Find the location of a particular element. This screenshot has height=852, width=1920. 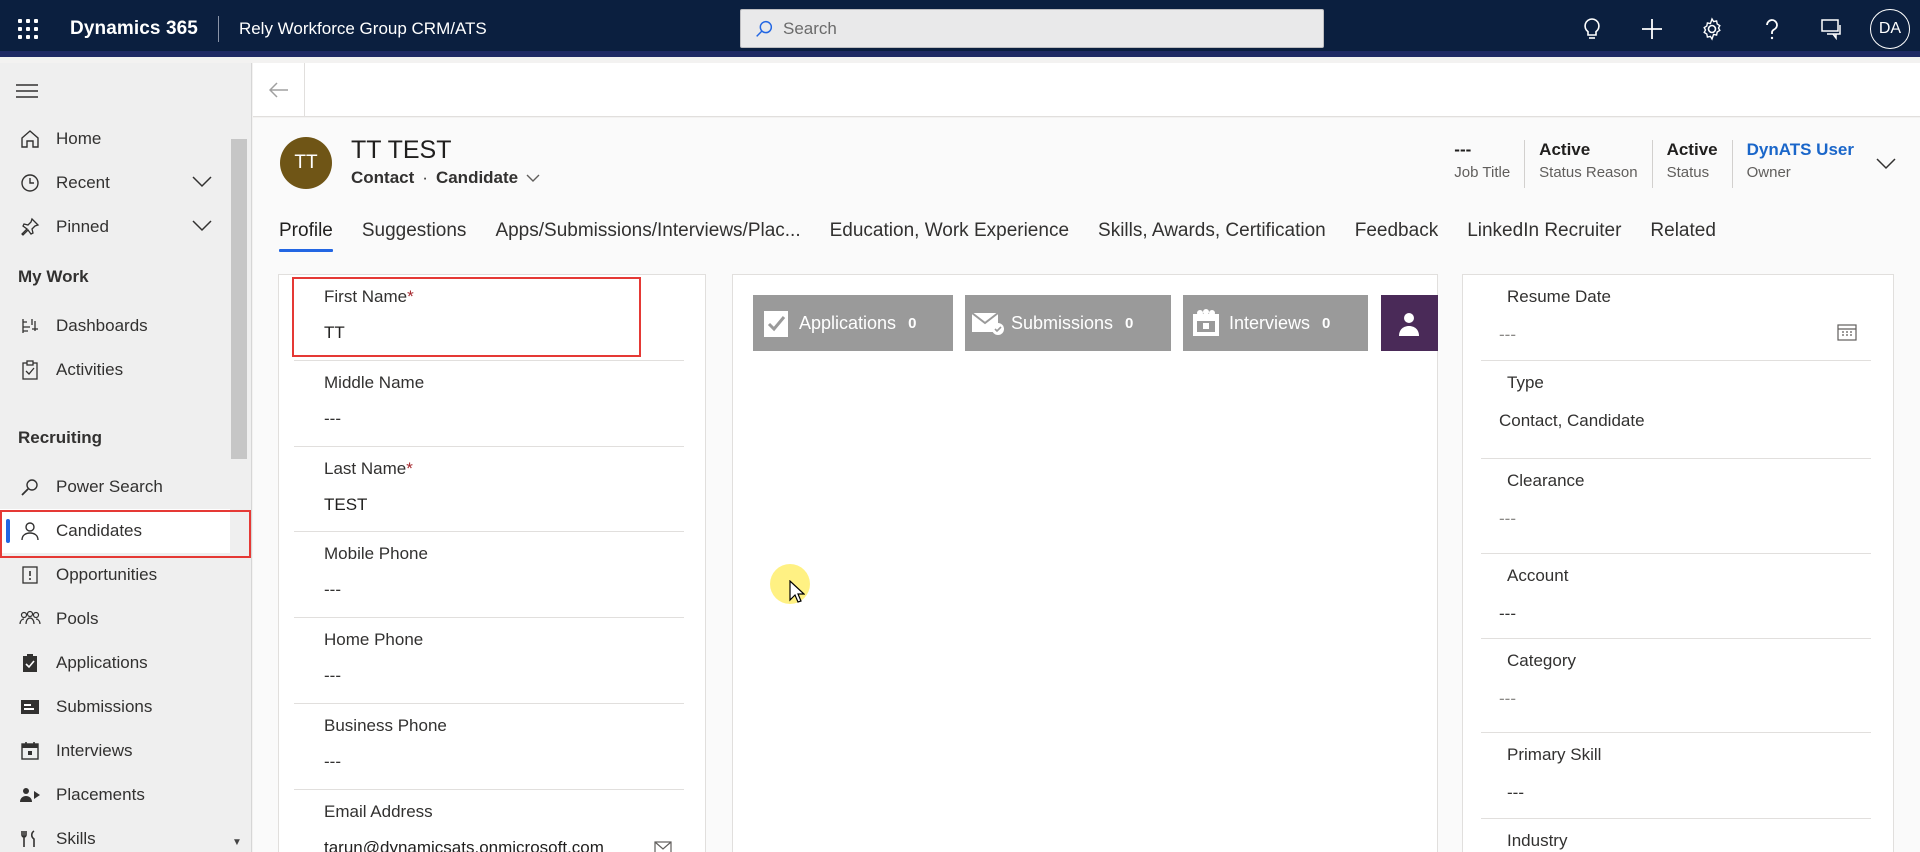

new-button is located at coordinates (1652, 28).